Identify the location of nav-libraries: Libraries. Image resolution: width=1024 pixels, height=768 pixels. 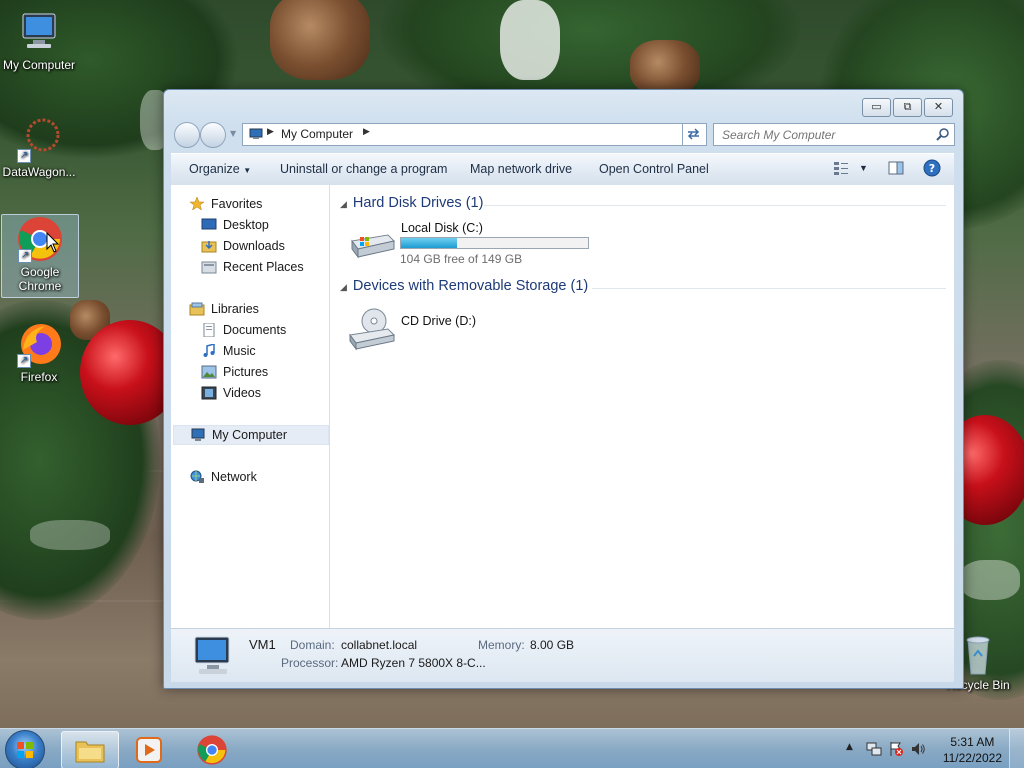
(224, 309).